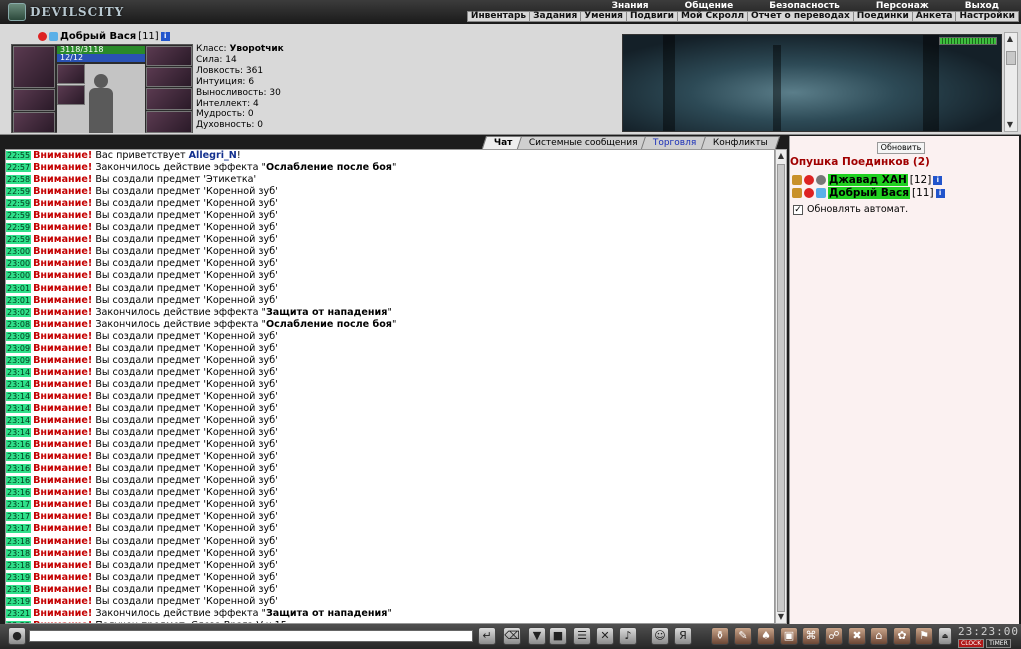 This screenshot has width=1021, height=649. What do you see at coordinates (512, 636) in the screenshot?
I see `clear-icon: ⌫` at bounding box center [512, 636].